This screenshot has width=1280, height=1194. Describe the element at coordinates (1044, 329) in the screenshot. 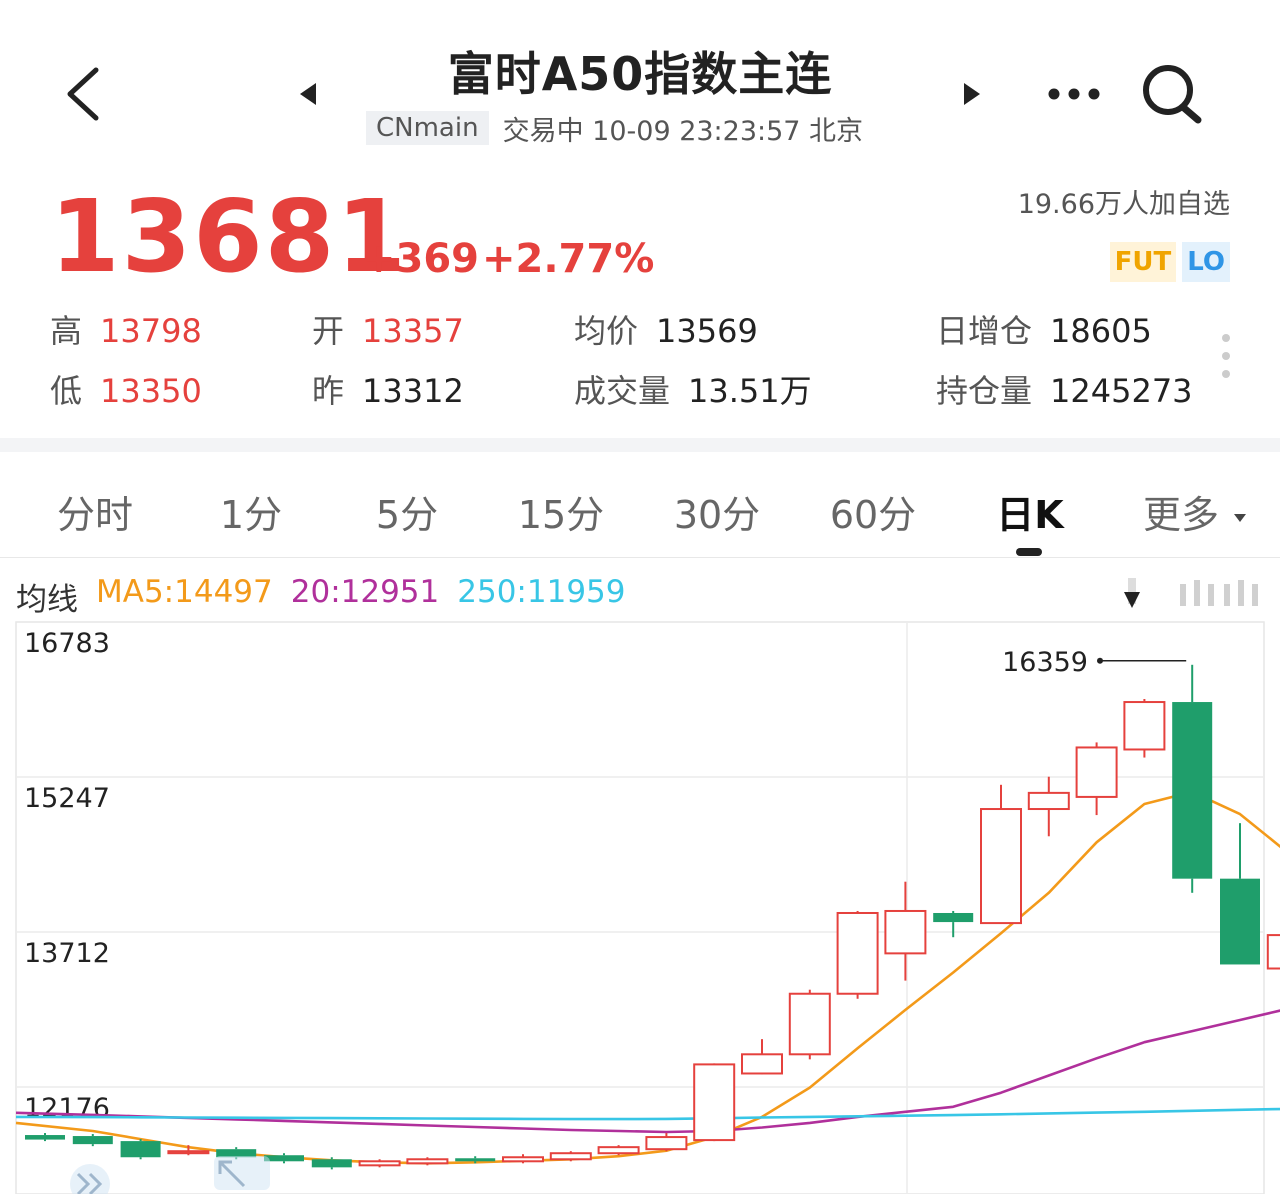

I see `stat-oi-change: 日增仓 18605` at that location.